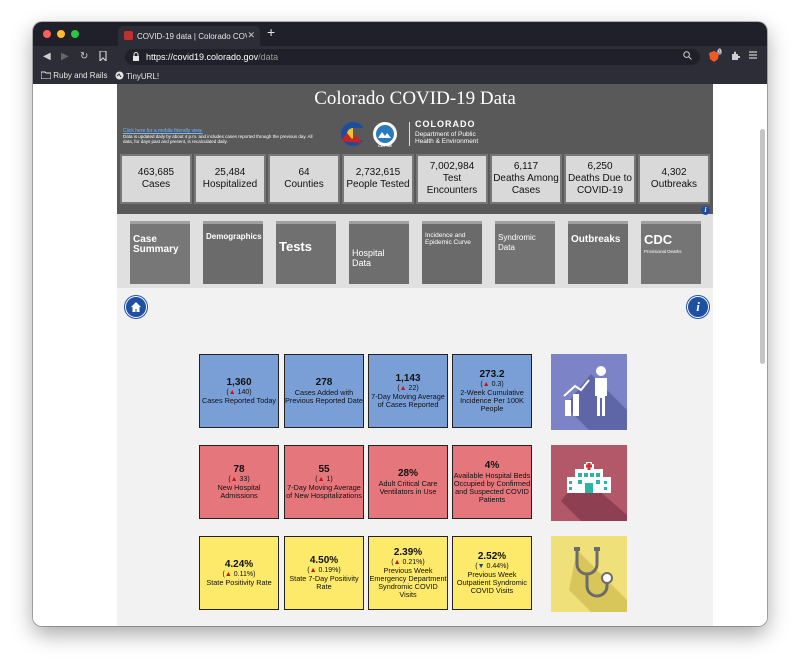 The height and width of the screenshot is (671, 800). What do you see at coordinates (65, 56) in the screenshot?
I see `forward-icon: ▶` at bounding box center [65, 56].